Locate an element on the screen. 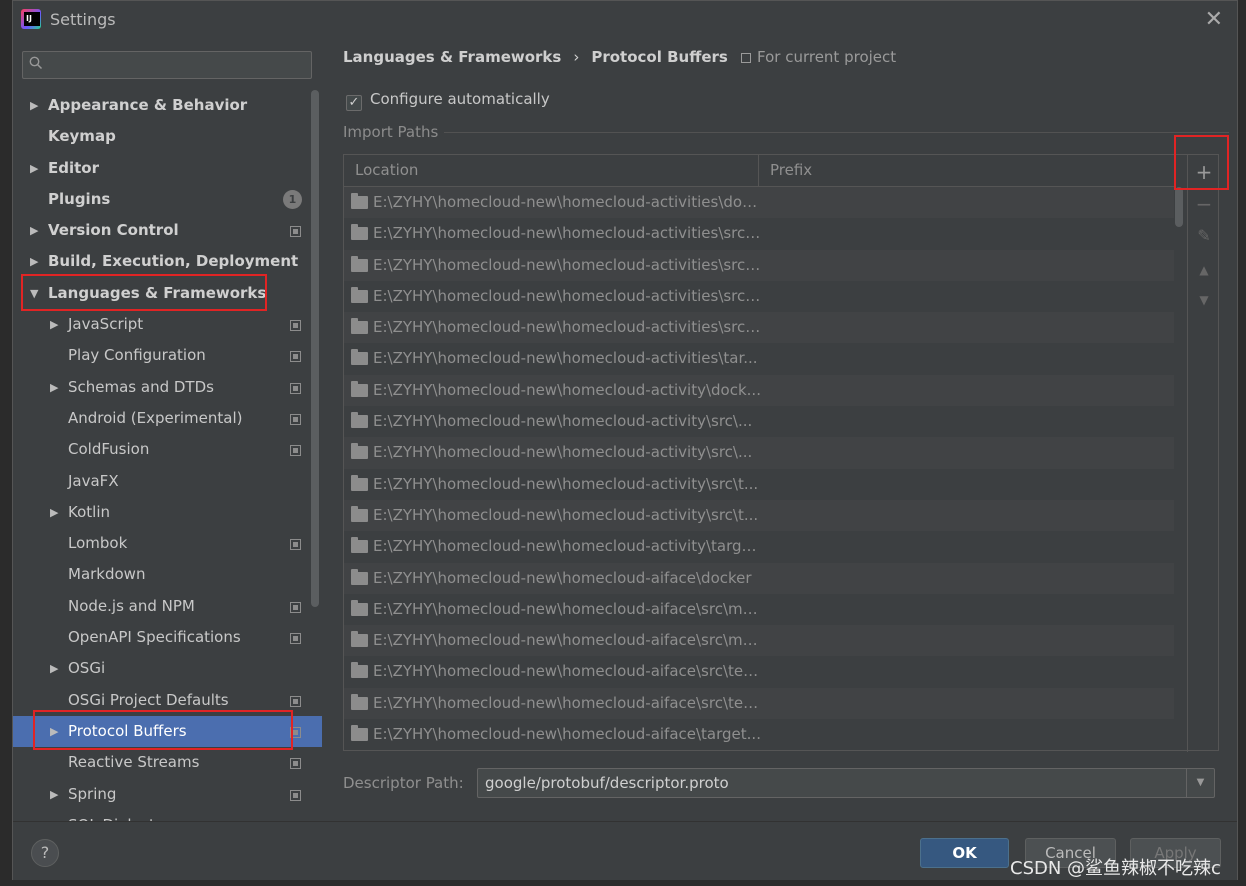 Image resolution: width=1246 pixels, height=886 pixels. sidebar-scrollbar is located at coordinates (315, 348).